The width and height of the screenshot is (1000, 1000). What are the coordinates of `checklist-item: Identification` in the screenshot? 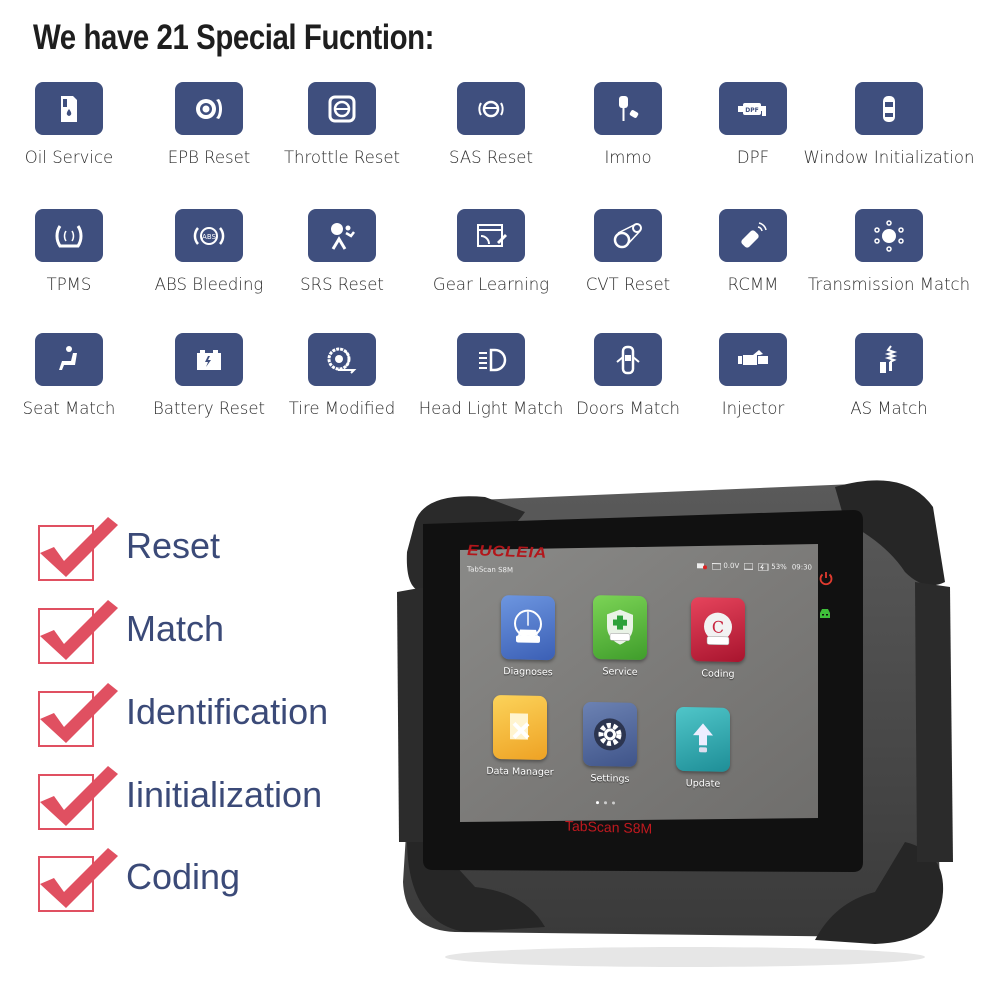 It's located at (206, 716).